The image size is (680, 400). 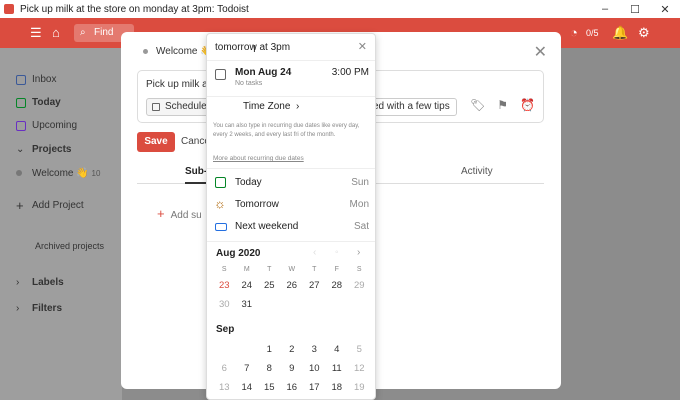 I want to click on calendar-day: 2, so click(x=292, y=349).